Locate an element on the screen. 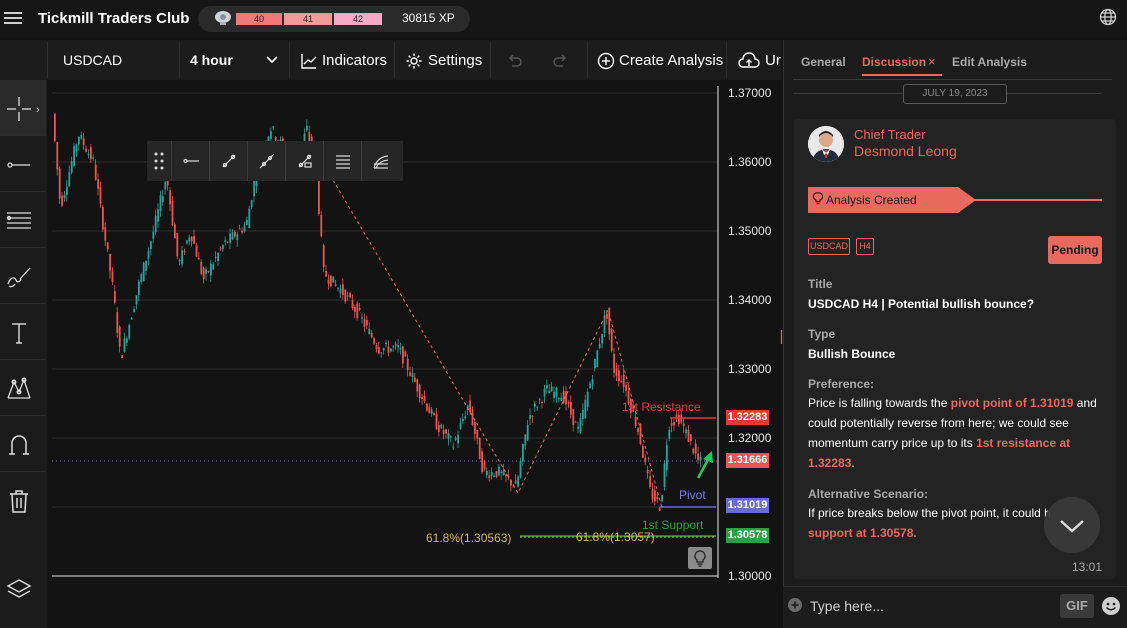 This screenshot has width=1127, height=628. symbol-tag: USDCAD is located at coordinates (829, 246).